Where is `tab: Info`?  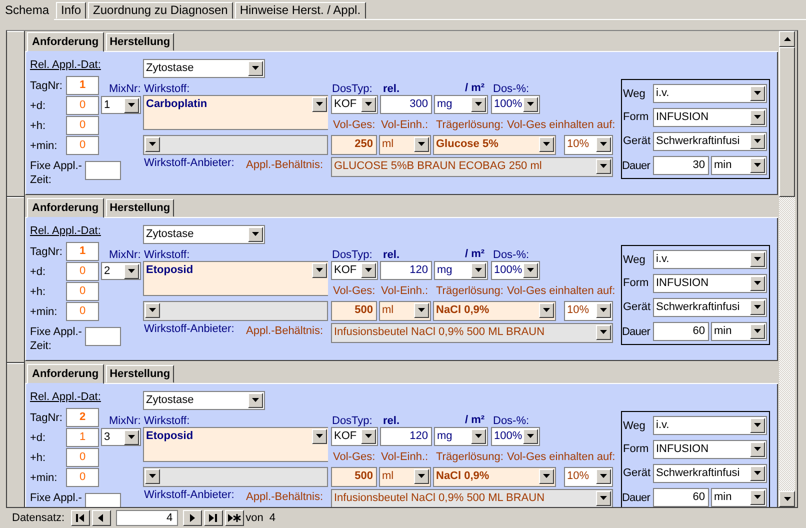 tab: Info is located at coordinates (71, 10).